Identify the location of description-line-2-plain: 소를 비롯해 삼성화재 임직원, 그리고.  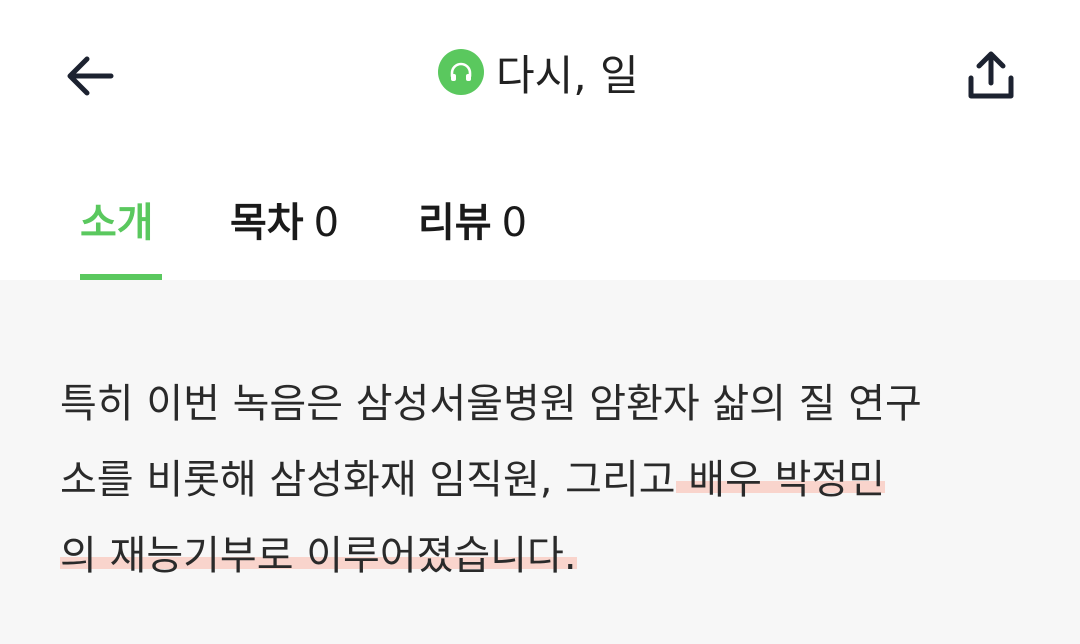
(368, 480).